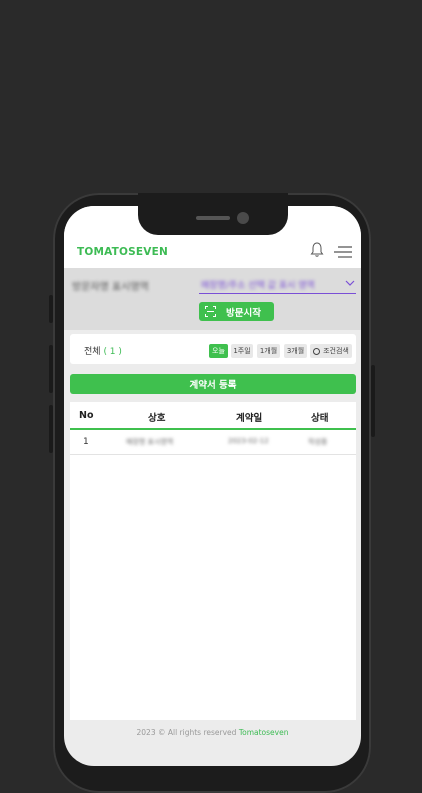 This screenshot has width=422, height=793. I want to click on column-header-status: 상태, so click(320, 418).